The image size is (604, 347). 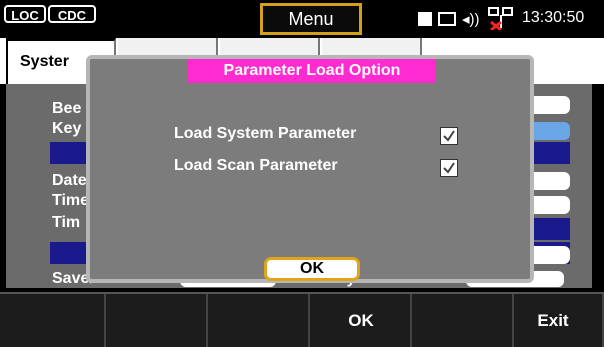 I want to click on load-scan-parameter-checkbox, so click(x=449, y=168).